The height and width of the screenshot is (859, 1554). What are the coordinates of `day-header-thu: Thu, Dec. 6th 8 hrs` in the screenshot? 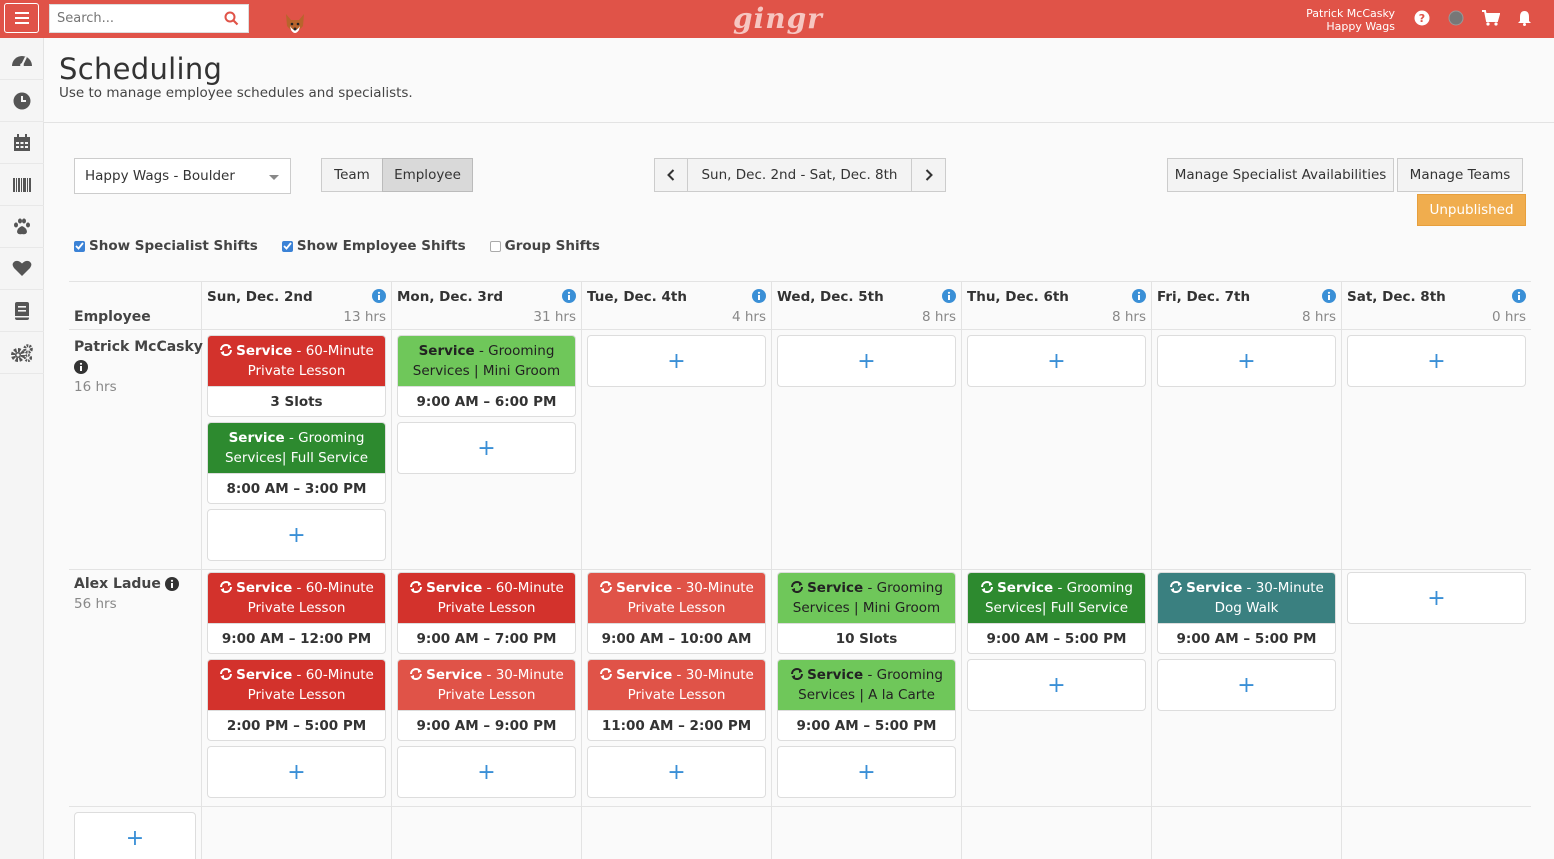 It's located at (1056, 309).